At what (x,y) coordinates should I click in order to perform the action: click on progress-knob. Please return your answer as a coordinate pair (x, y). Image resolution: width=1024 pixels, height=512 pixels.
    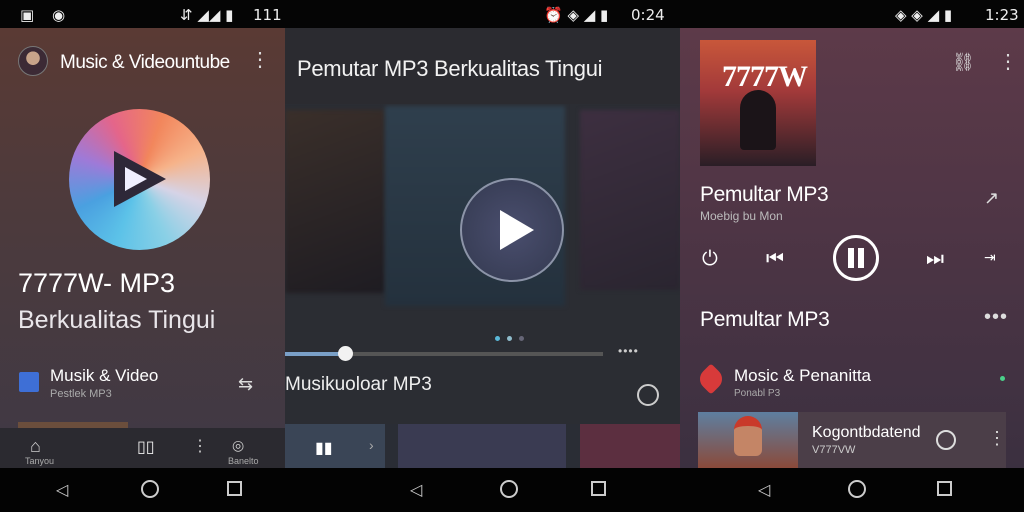
    Looking at the image, I should click on (346, 353).